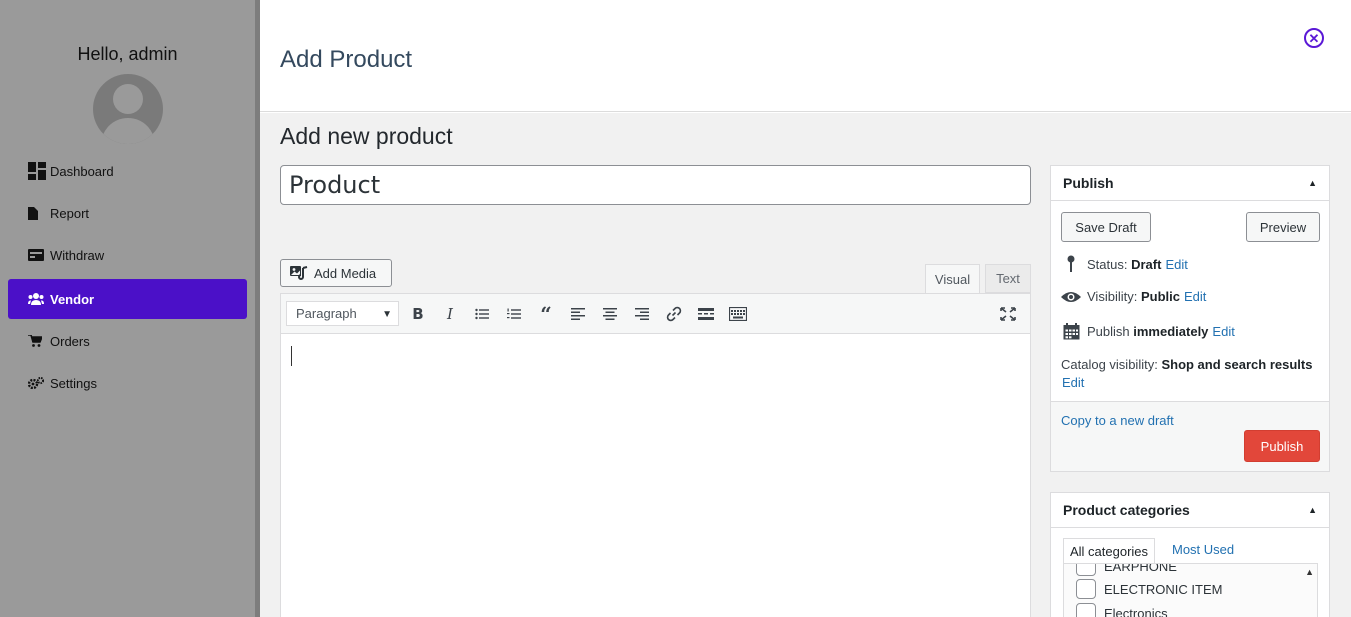  I want to click on pin-icon, so click(1071, 264).